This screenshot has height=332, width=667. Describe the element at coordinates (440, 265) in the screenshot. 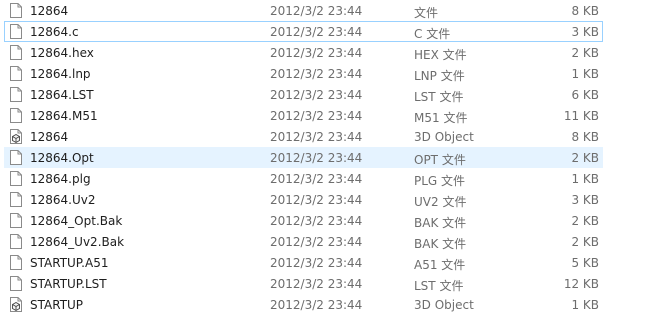

I see `file-type: A51 文件` at that location.